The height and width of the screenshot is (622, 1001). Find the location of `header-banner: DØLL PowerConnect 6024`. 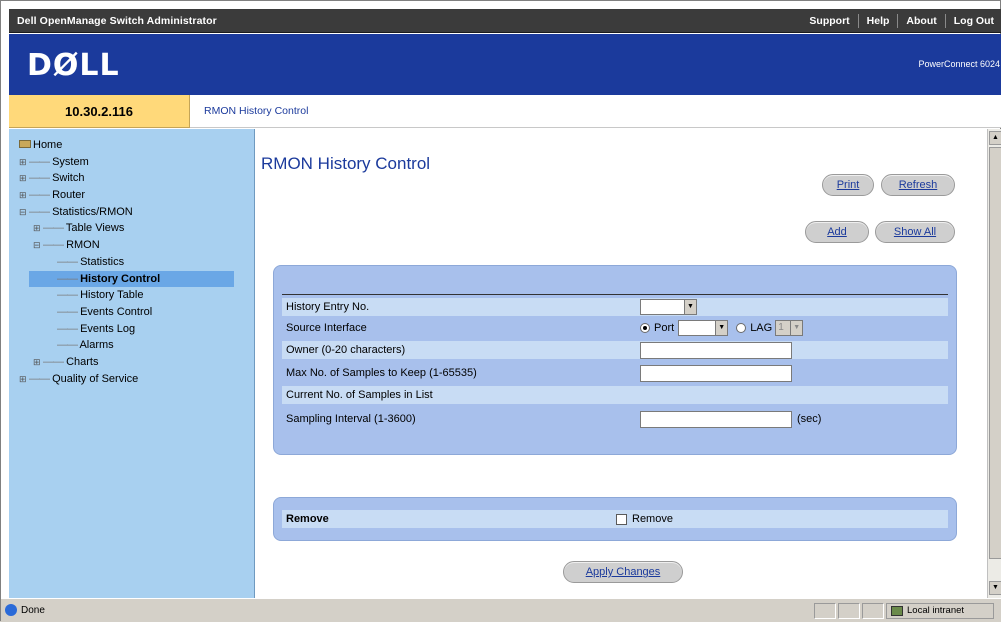

header-banner: DØLL PowerConnect 6024 is located at coordinates (505, 64).